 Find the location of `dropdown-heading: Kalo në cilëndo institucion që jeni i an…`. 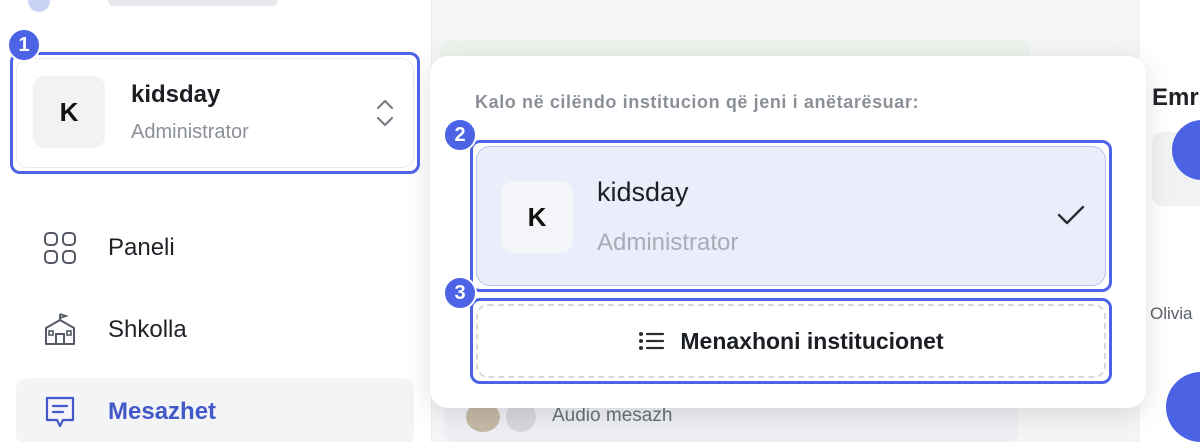

dropdown-heading: Kalo në cilëndo institucion që jeni i an… is located at coordinates (697, 102).